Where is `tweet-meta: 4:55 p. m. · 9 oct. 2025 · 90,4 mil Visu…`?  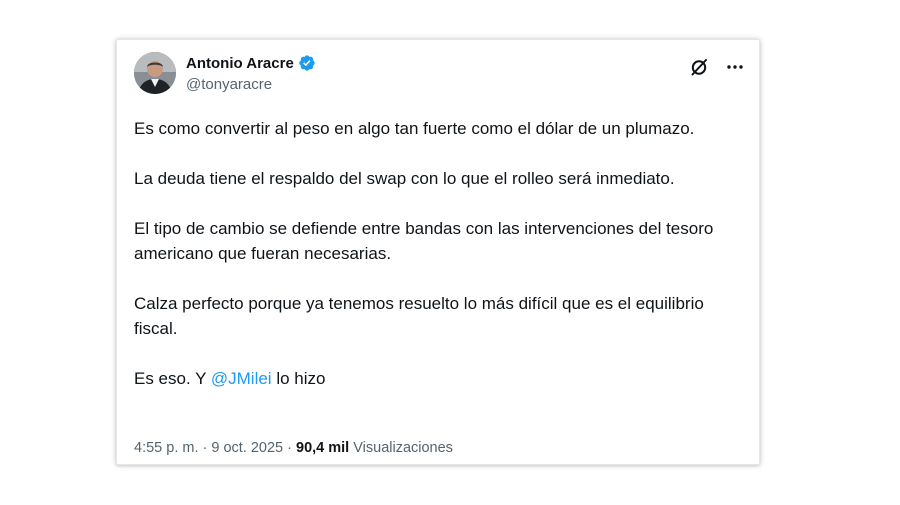 tweet-meta: 4:55 p. m. · 9 oct. 2025 · 90,4 mil Visu… is located at coordinates (293, 448).